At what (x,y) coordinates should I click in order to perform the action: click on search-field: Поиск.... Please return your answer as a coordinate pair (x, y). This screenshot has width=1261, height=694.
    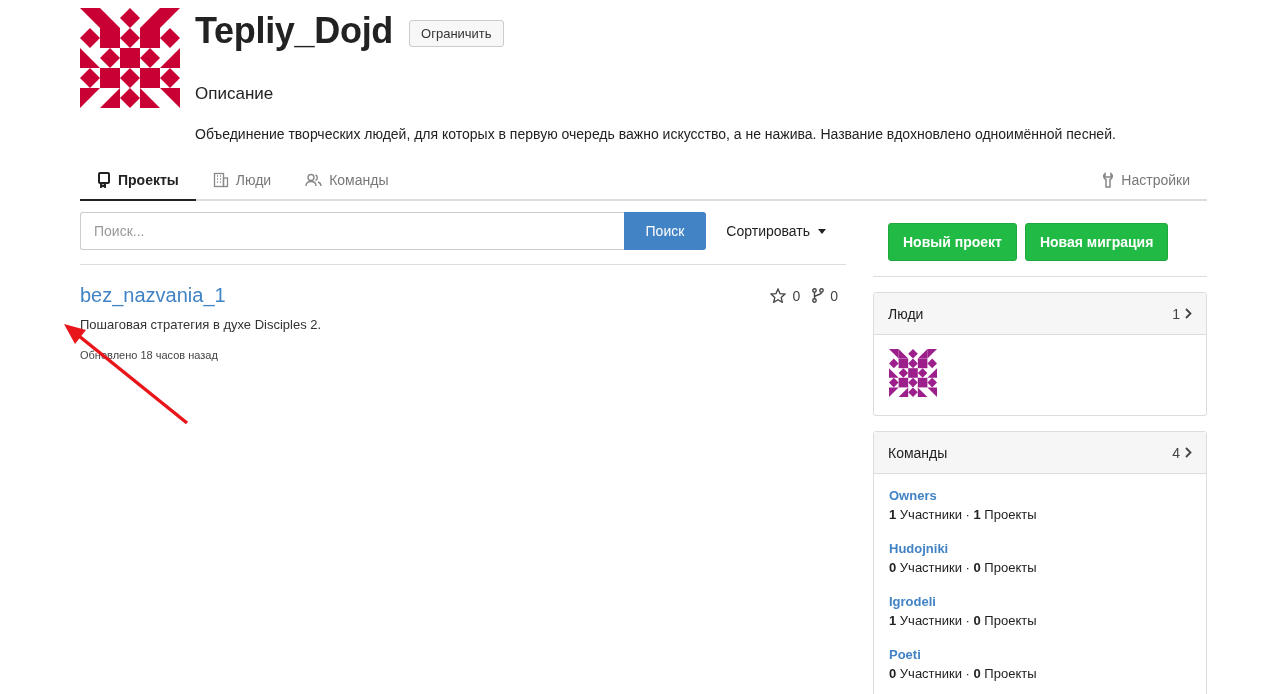
    Looking at the image, I should click on (352, 231).